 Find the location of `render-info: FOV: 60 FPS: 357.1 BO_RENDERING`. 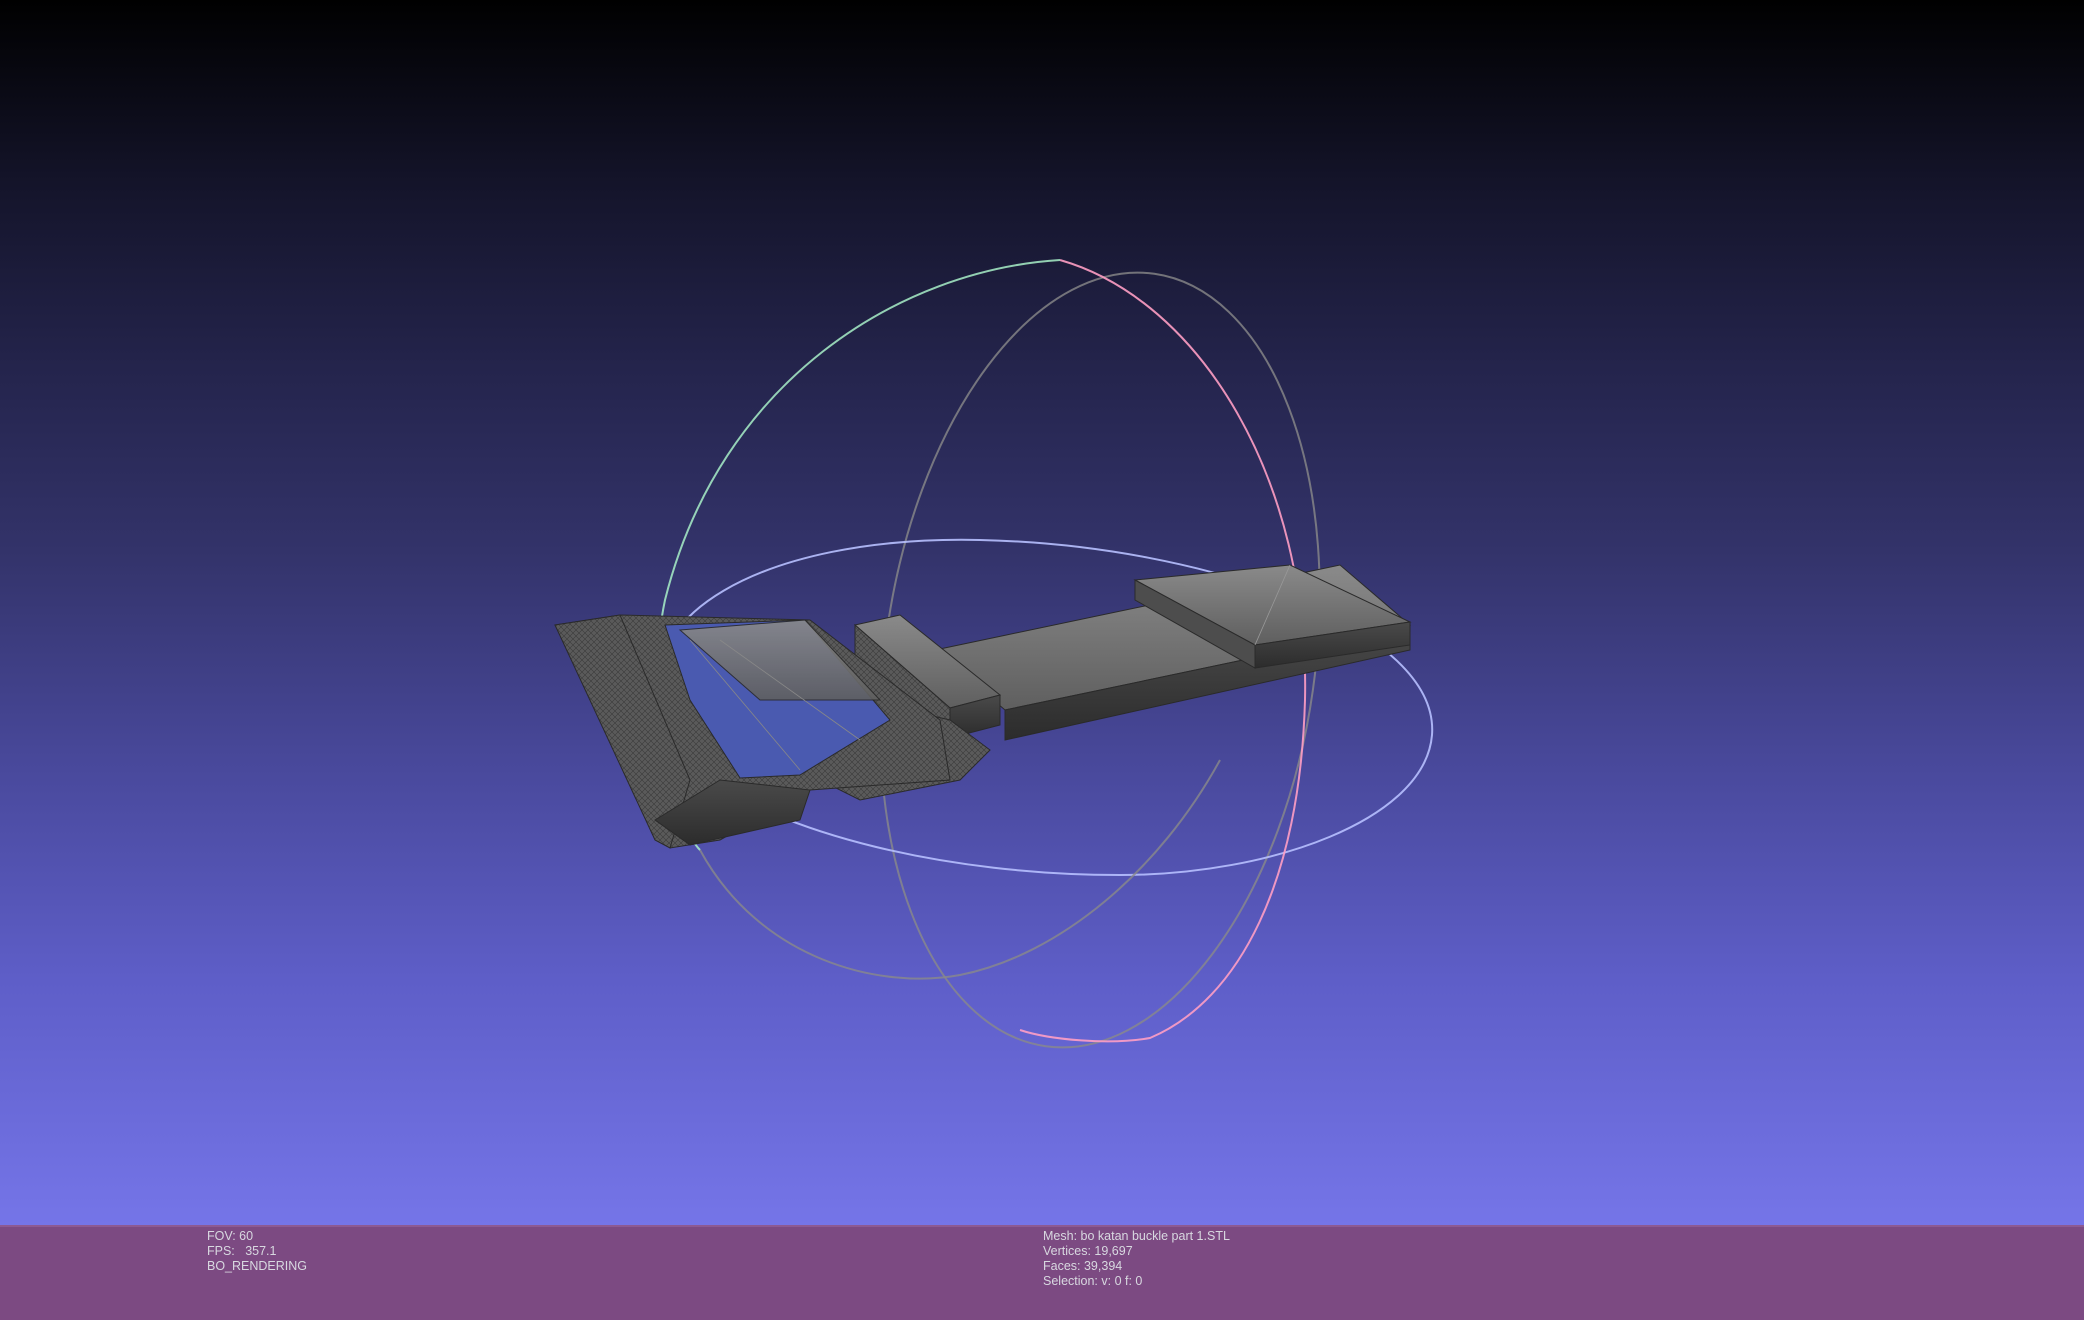

render-info: FOV: 60 FPS: 357.1 BO_RENDERING is located at coordinates (257, 1251).